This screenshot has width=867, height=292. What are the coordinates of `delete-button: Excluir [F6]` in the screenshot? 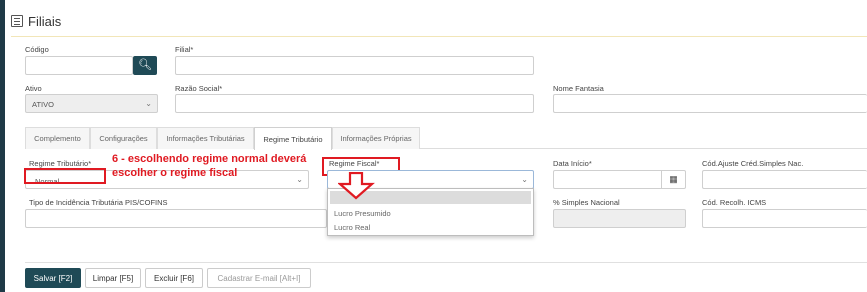 It's located at (174, 278).